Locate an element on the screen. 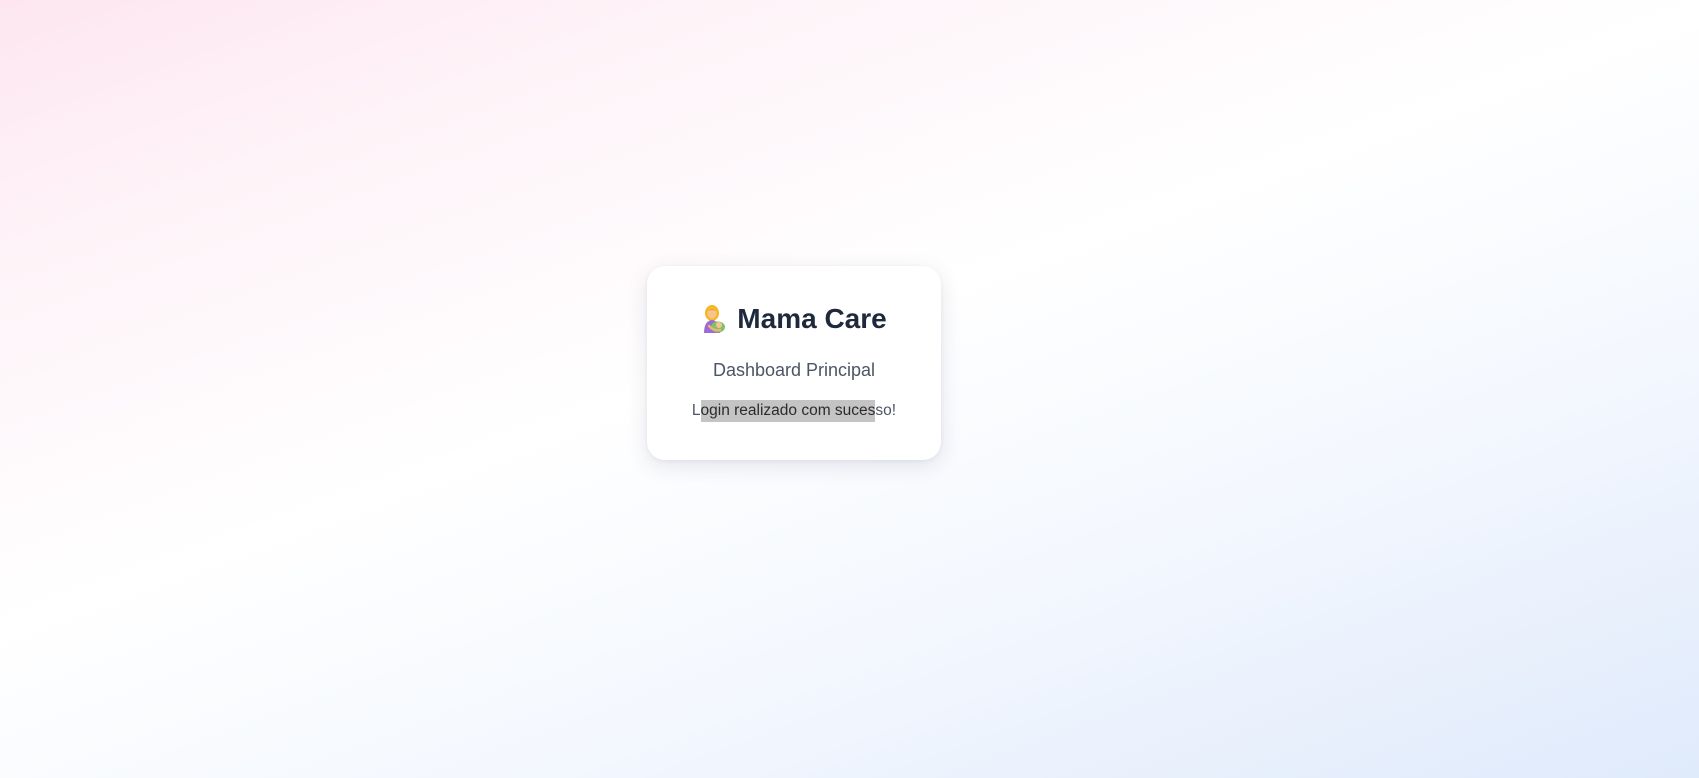  message-part-after: so! is located at coordinates (886, 410).